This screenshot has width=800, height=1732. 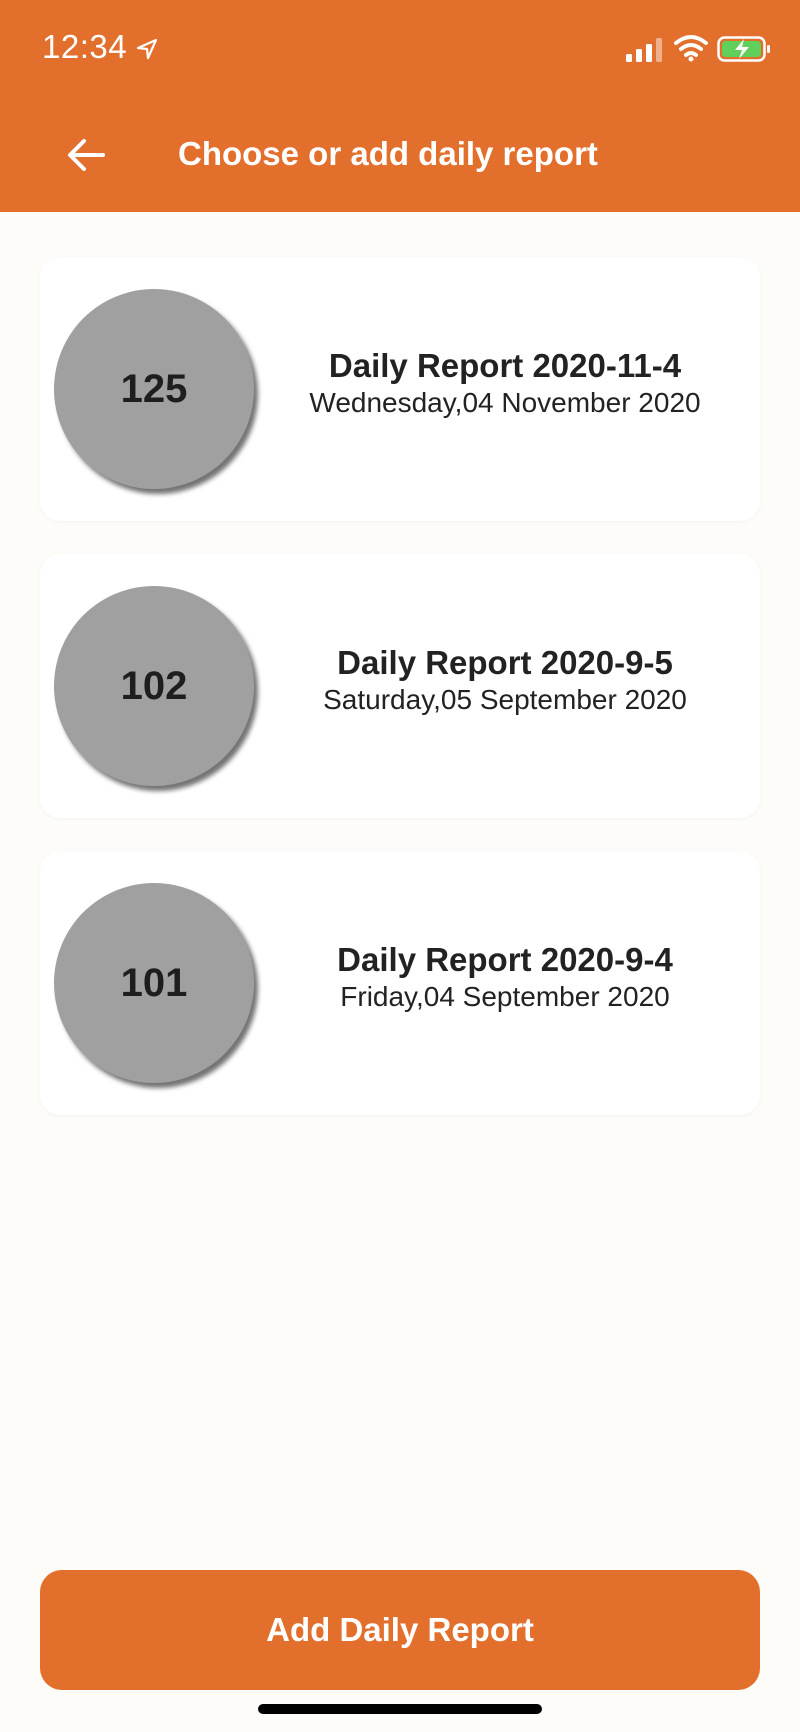 I want to click on arrow-left-icon, so click(x=86, y=155).